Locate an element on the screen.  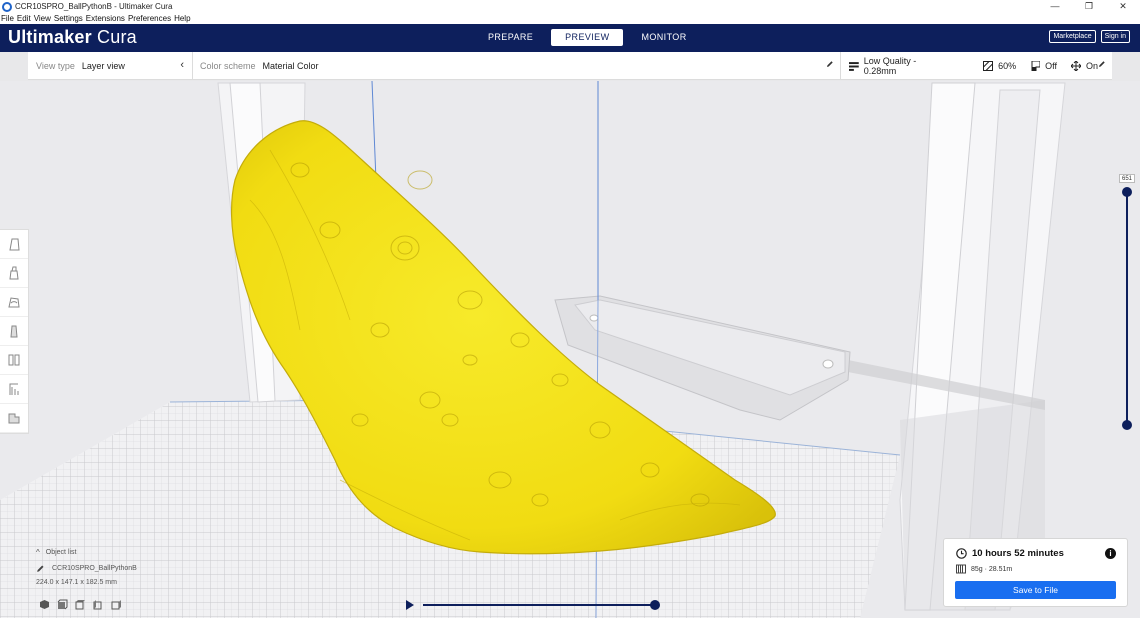
layer-value-box: 651 is located at coordinates (1127, 178).